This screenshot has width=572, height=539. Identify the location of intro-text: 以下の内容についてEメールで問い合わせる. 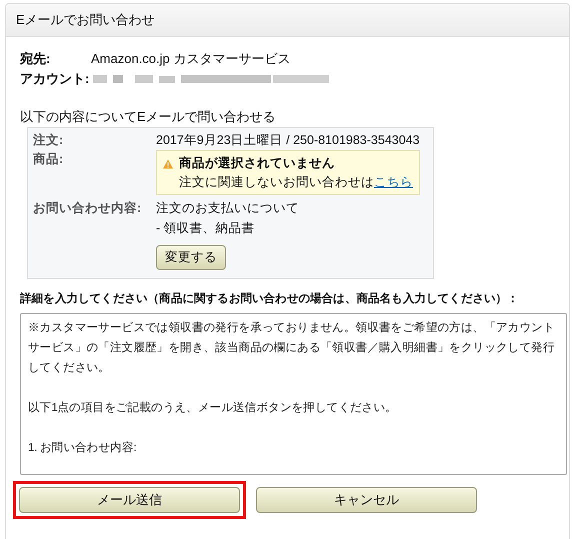
(148, 117).